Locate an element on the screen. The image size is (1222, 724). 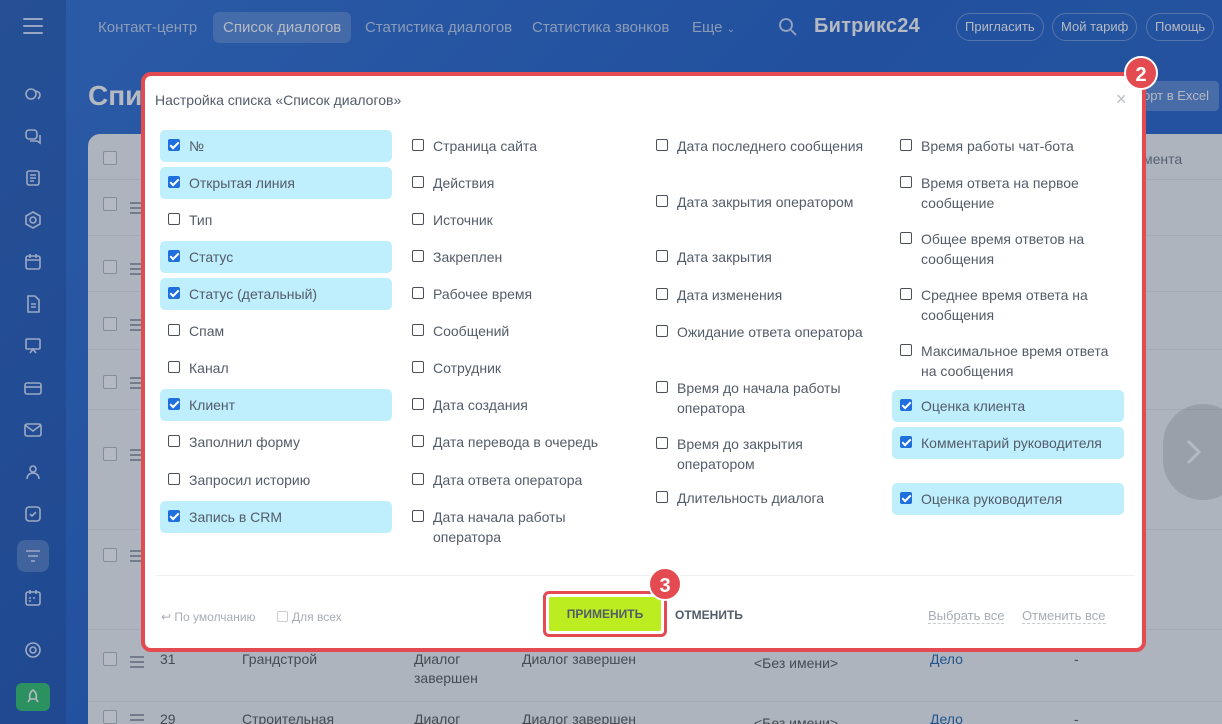
option-label: Запись в CRM is located at coordinates (236, 517).